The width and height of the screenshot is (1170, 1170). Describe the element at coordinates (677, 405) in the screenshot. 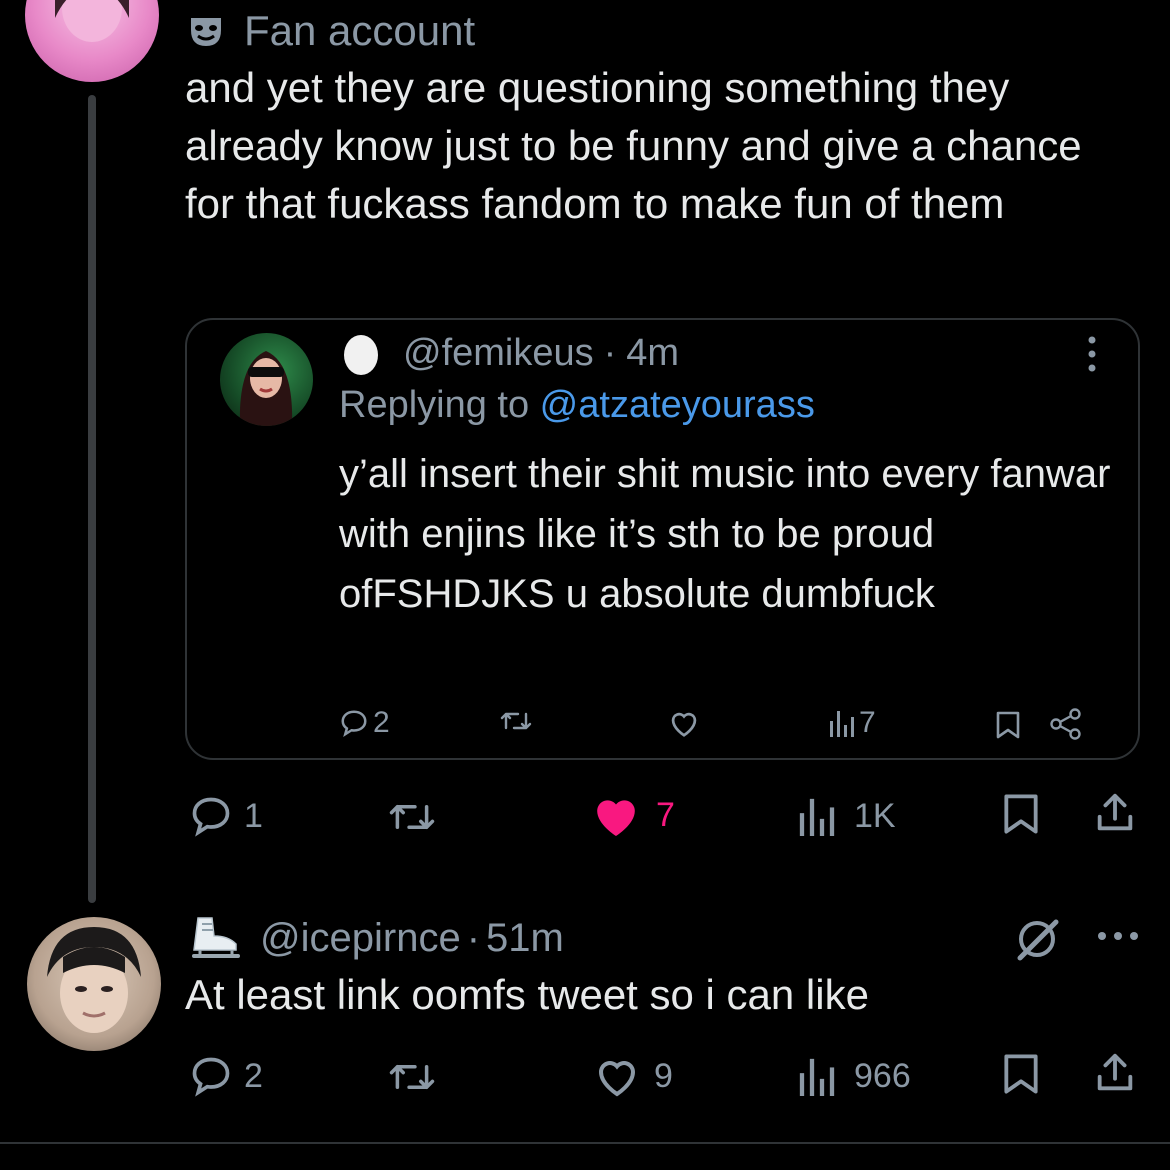

I see `replying-handle-link: @atzateyourass` at that location.